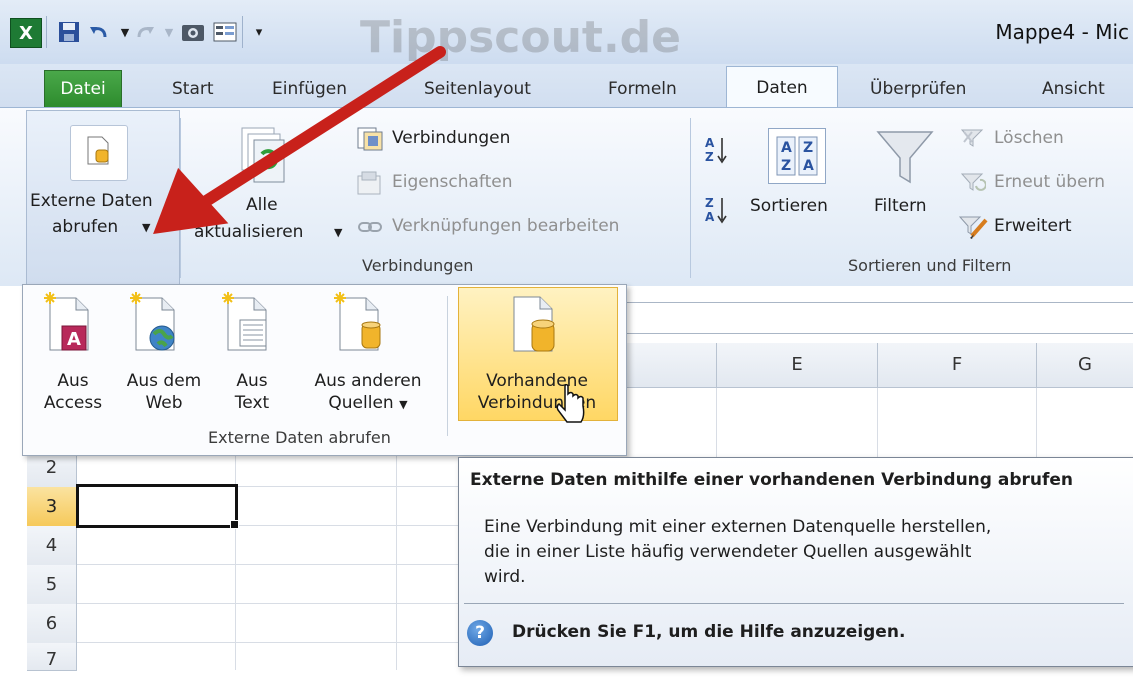  I want to click on tooltip-help-text: Drücken Sie F1, um die Hilfe anzuzeigen., so click(709, 632).